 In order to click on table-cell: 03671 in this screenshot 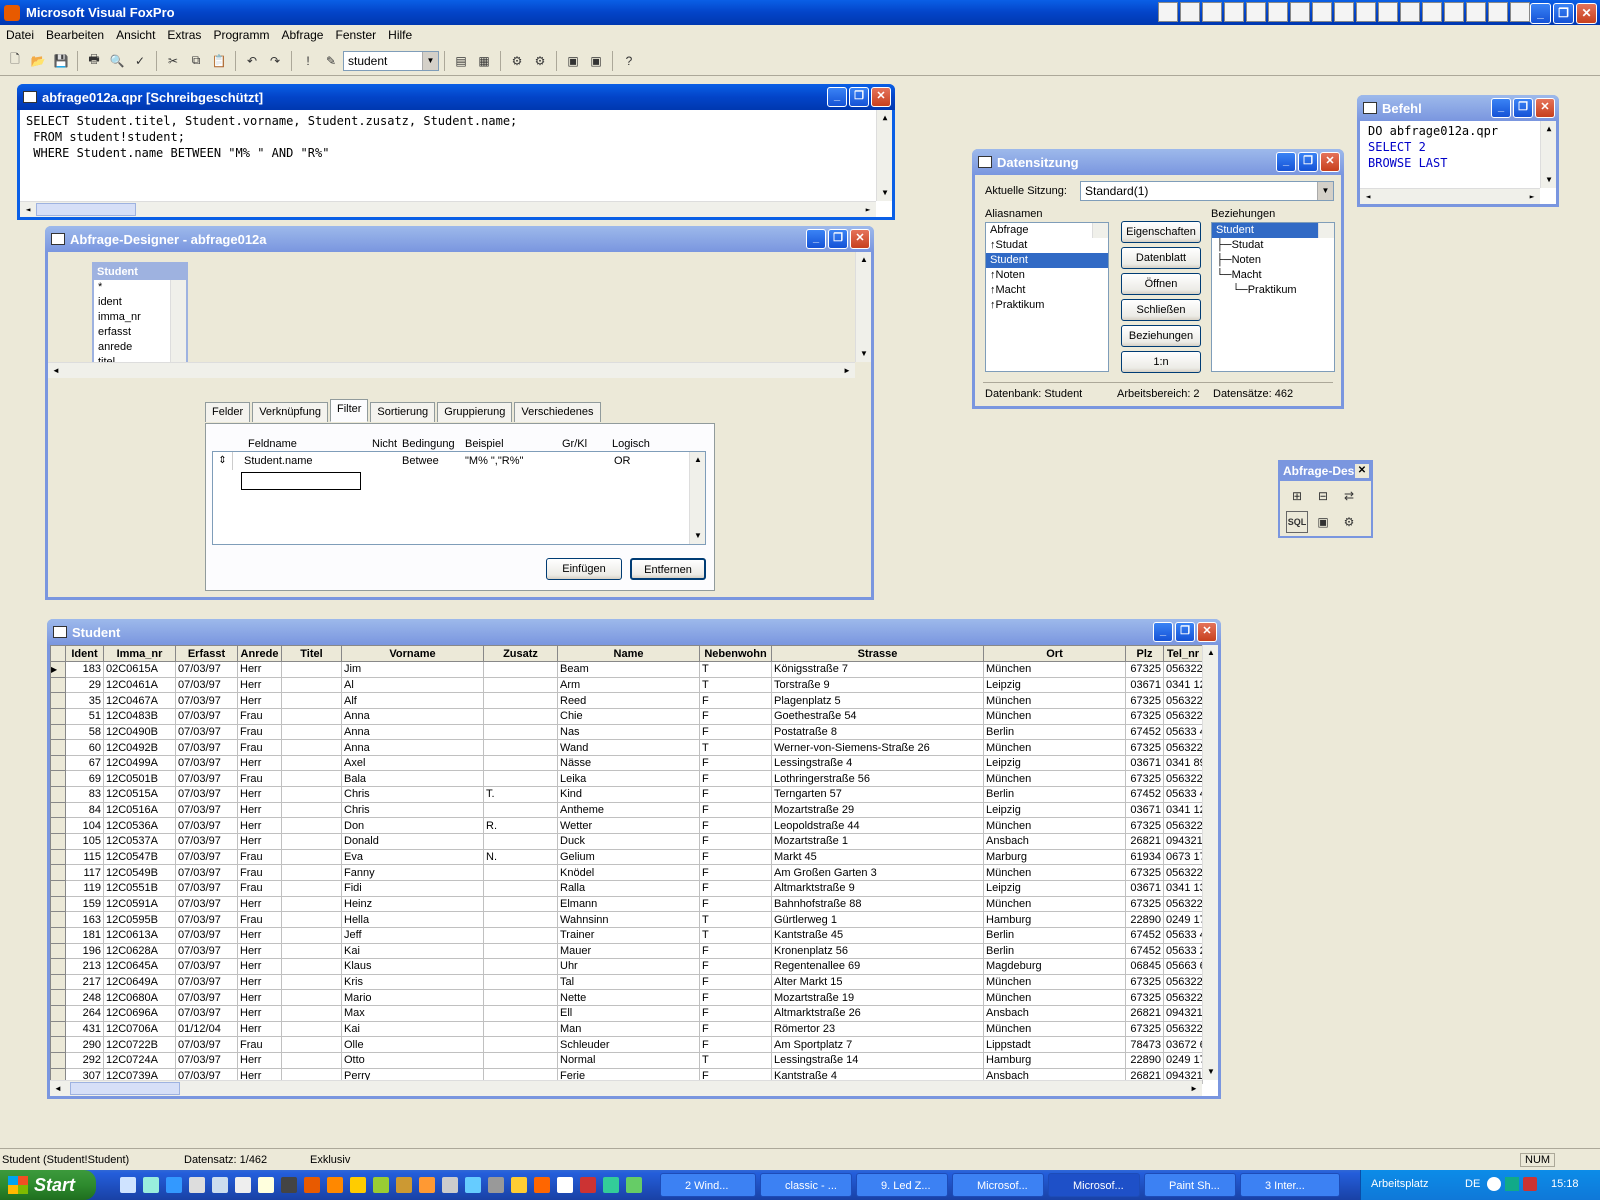, I will do `click(1144, 685)`.